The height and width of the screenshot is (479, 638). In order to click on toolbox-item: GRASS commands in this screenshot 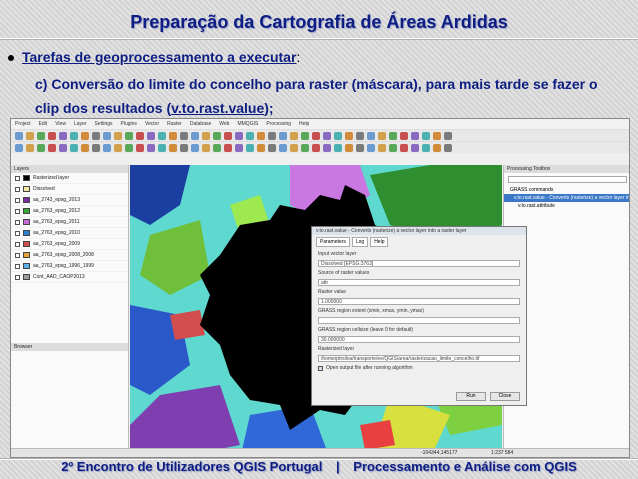, I will do `click(566, 190)`.